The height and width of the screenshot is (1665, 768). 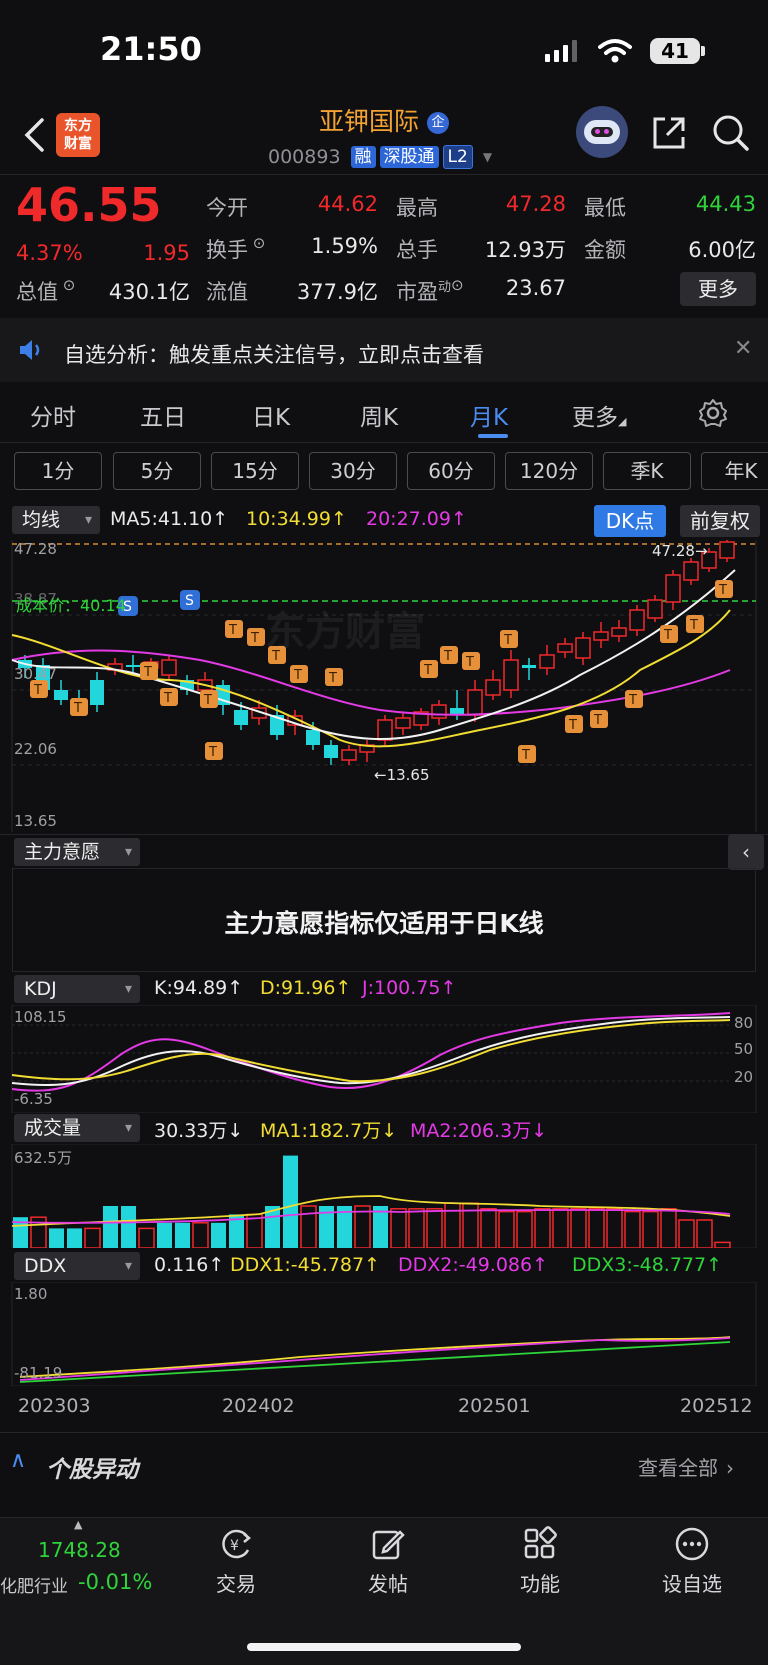 What do you see at coordinates (78, 1524) in the screenshot?
I see `chevron-up-small-icon: ▲` at bounding box center [78, 1524].